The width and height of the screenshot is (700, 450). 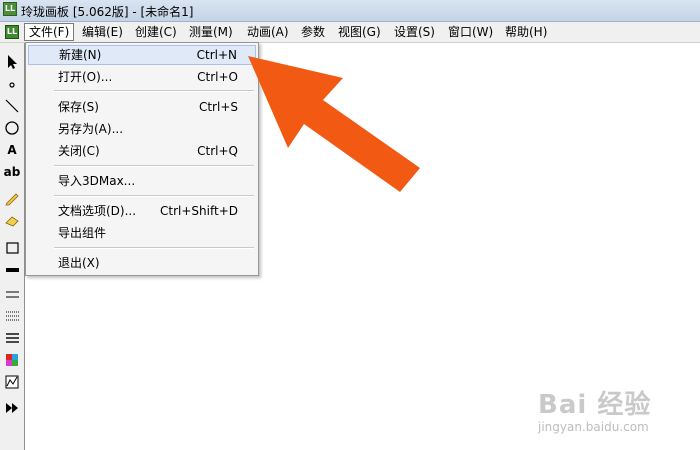 I want to click on watermark-logo: Bai 经验, so click(x=595, y=405).